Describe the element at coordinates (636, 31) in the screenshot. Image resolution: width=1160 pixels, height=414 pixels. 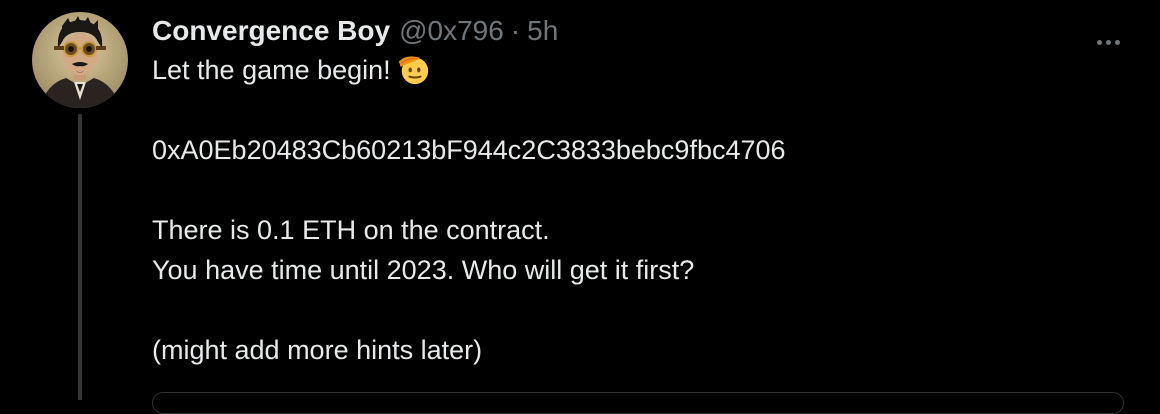
I see `tweet-header: Convergence Boy @0x796 · 5h` at that location.